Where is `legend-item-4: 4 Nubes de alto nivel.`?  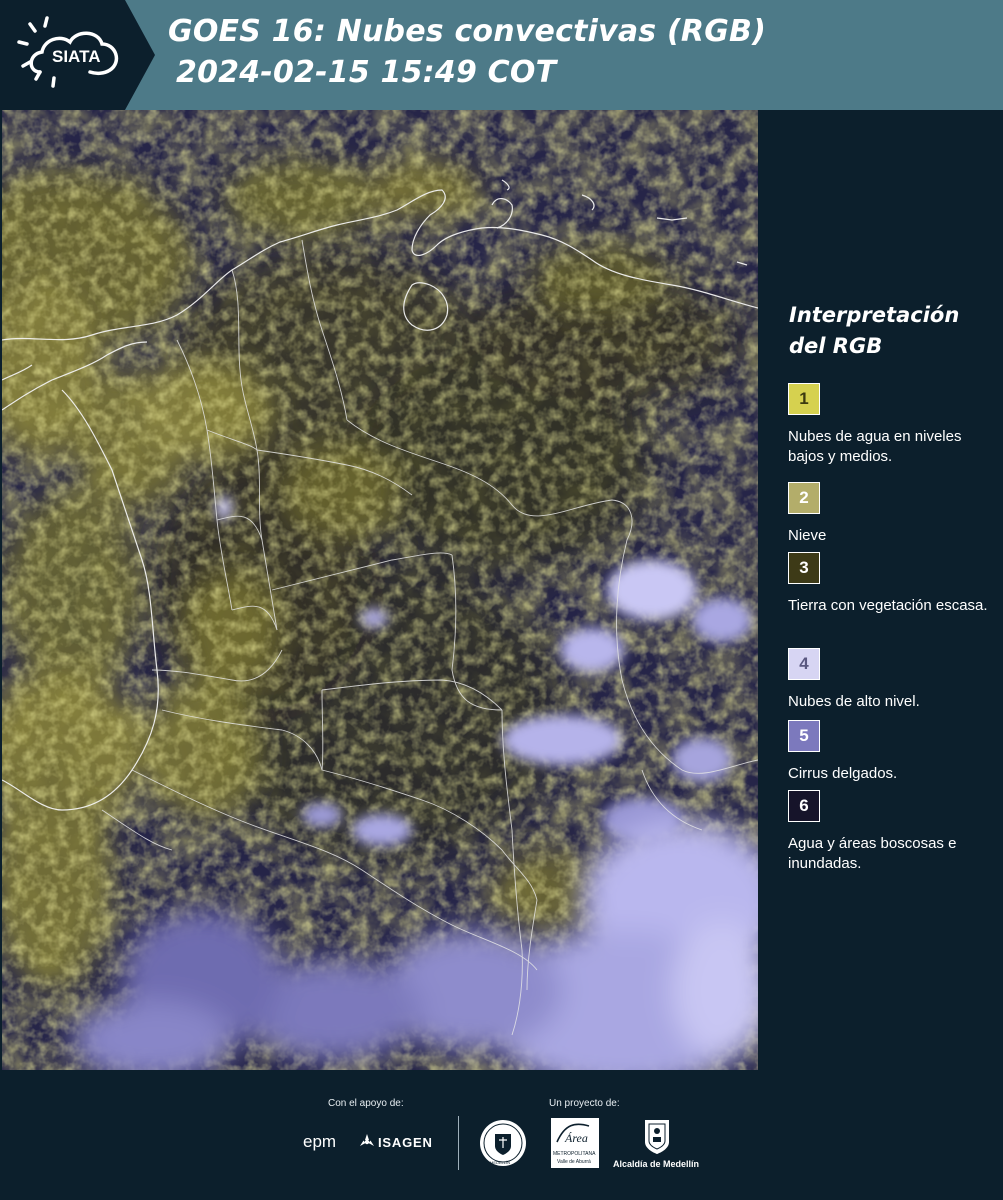
legend-item-4: 4 Nubes de alto nivel. is located at coordinates (894, 680).